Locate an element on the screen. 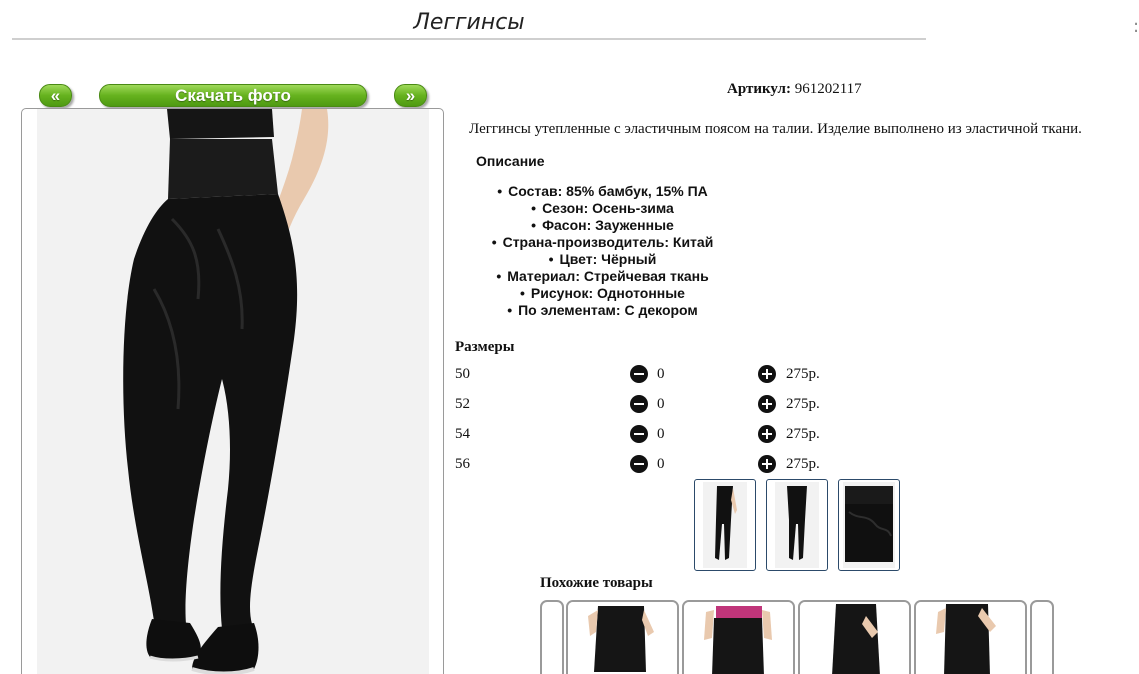  sizes-heading: Размеры is located at coordinates (485, 347).